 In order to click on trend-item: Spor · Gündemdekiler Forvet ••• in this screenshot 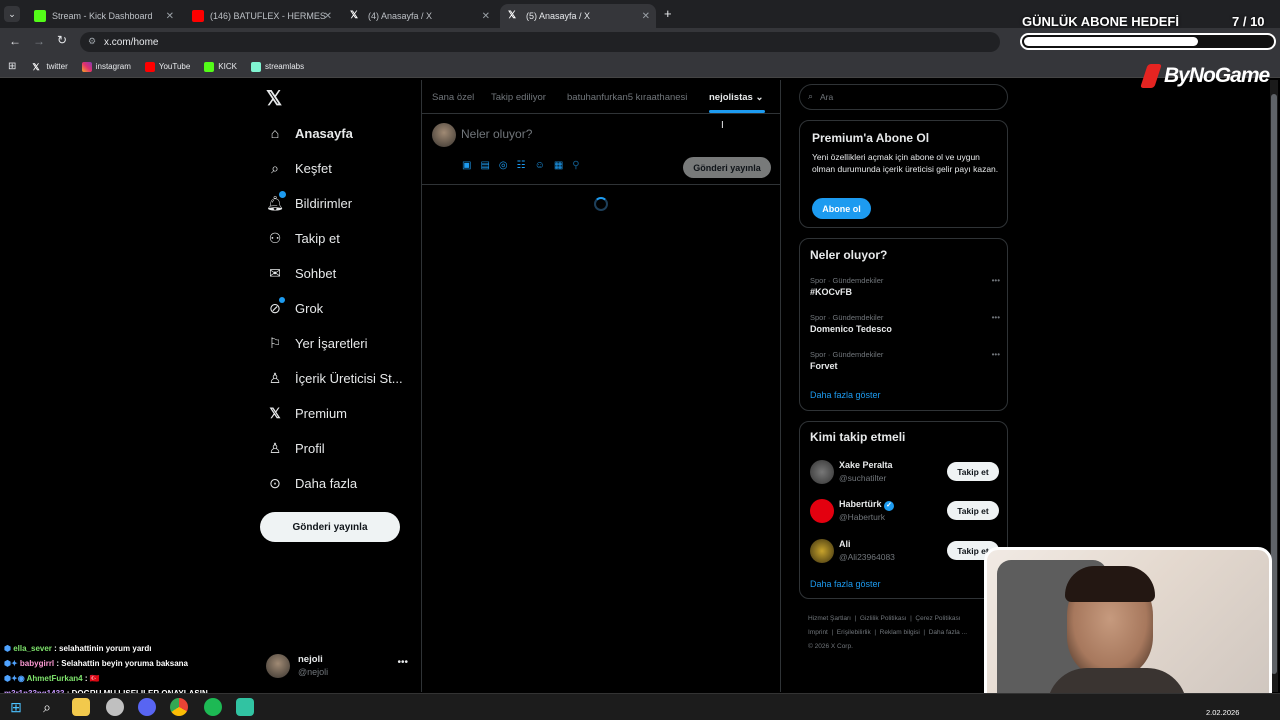, I will do `click(905, 360)`.